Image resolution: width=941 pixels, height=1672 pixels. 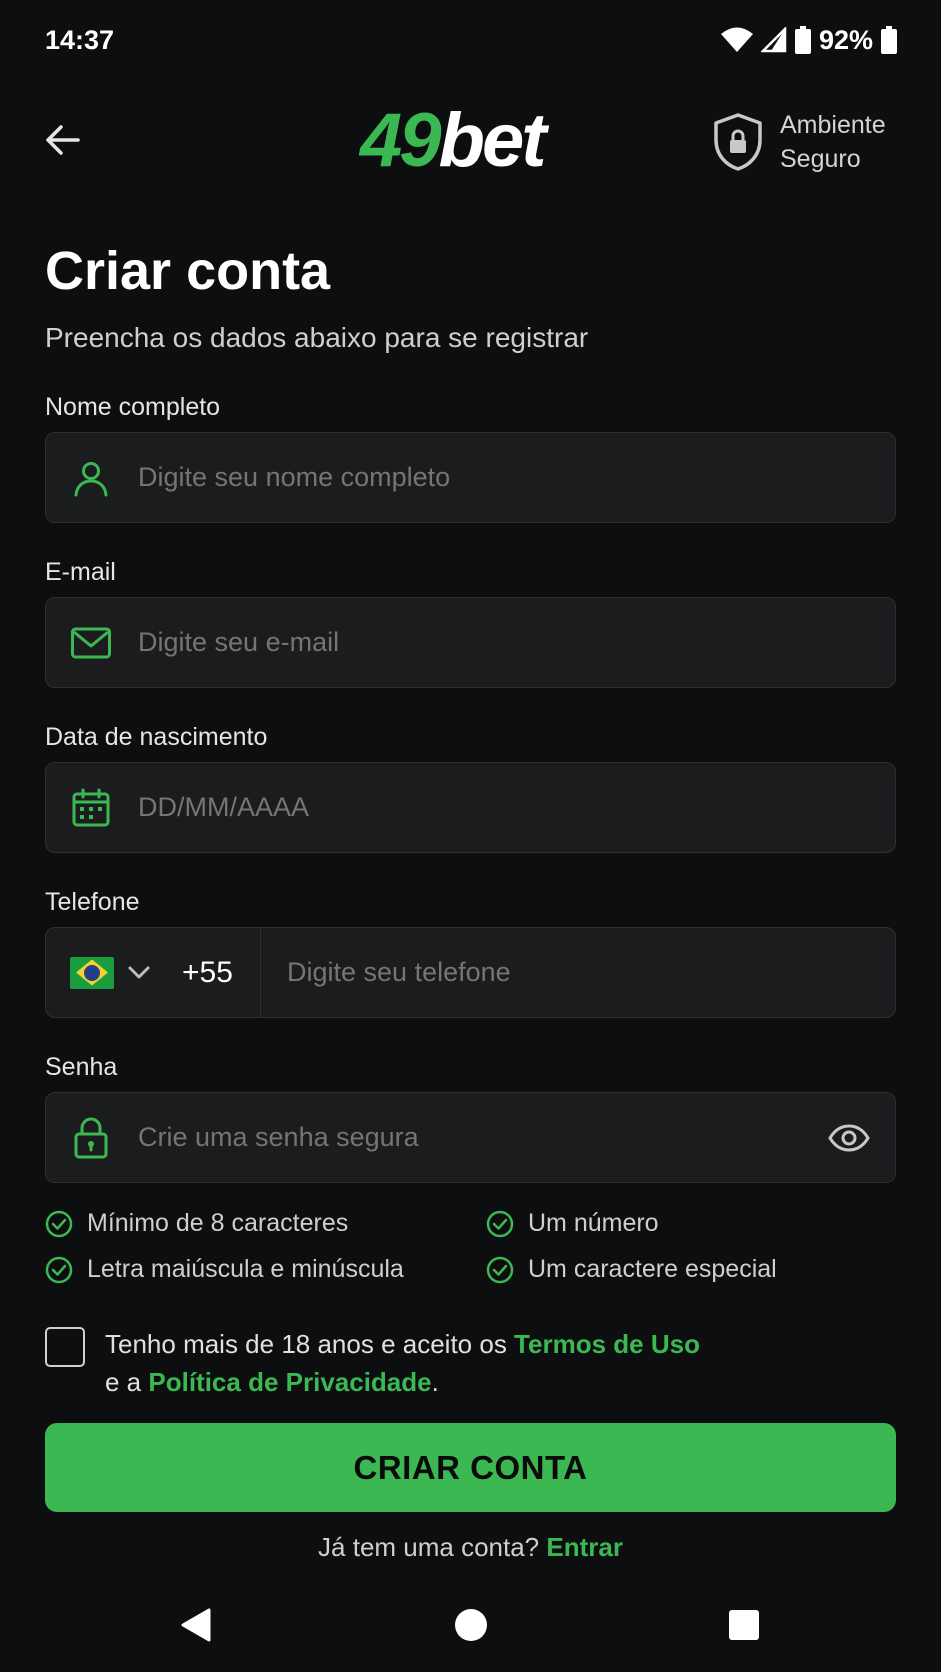 I want to click on arrow-left-icon, so click(x=63, y=140).